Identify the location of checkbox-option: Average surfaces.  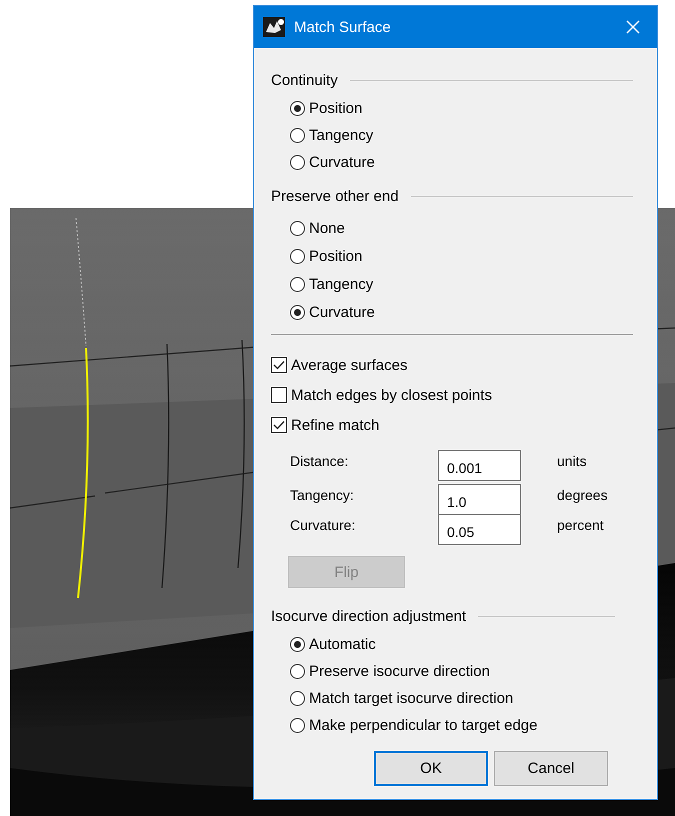
(339, 365).